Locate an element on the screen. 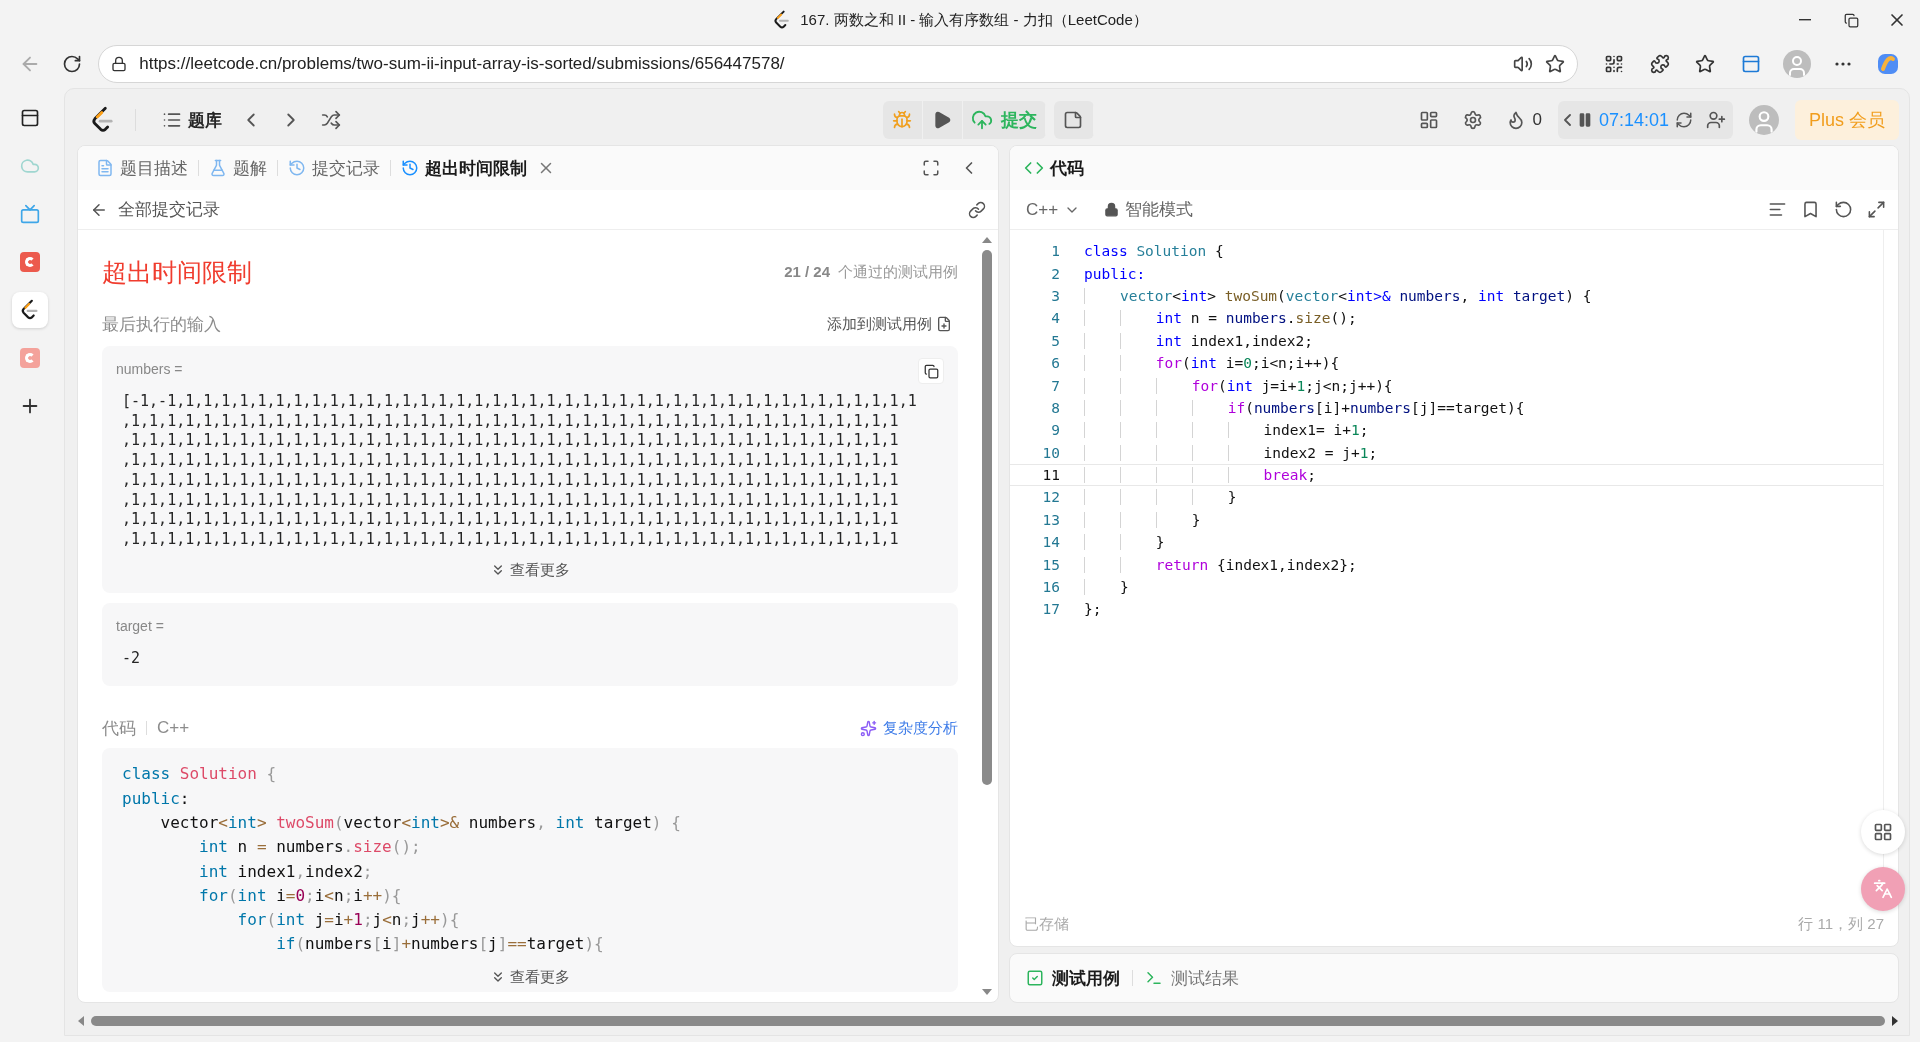  document-icon is located at coordinates (105, 168).